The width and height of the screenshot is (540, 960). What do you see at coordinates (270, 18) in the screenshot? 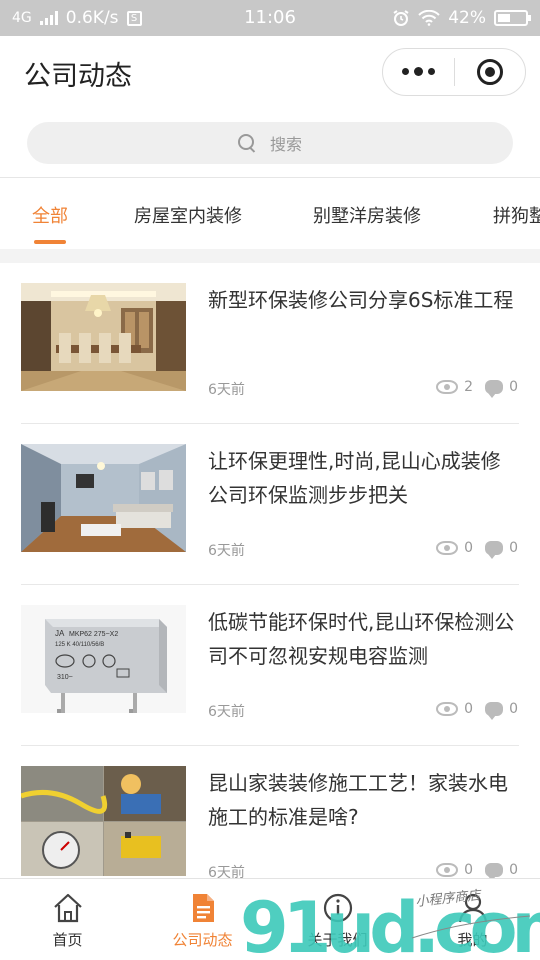
I see `status-bar: 4G 0.6K/s S 11:06 42%` at bounding box center [270, 18].